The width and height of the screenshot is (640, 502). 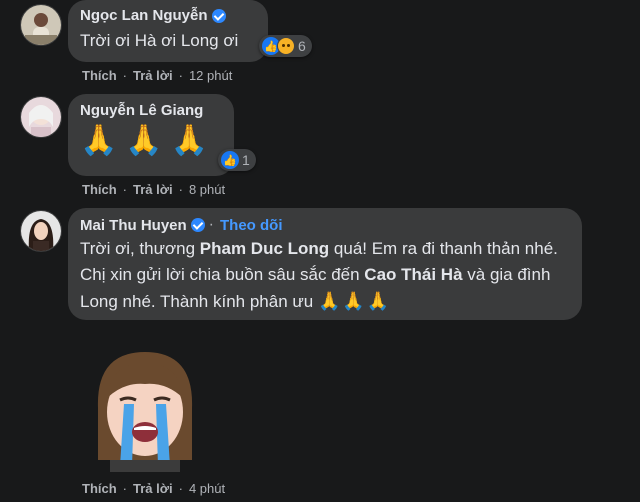 I want to click on comment-bubble: Nguyễn Lê Giang 🙏🙏🙏, so click(x=151, y=135).